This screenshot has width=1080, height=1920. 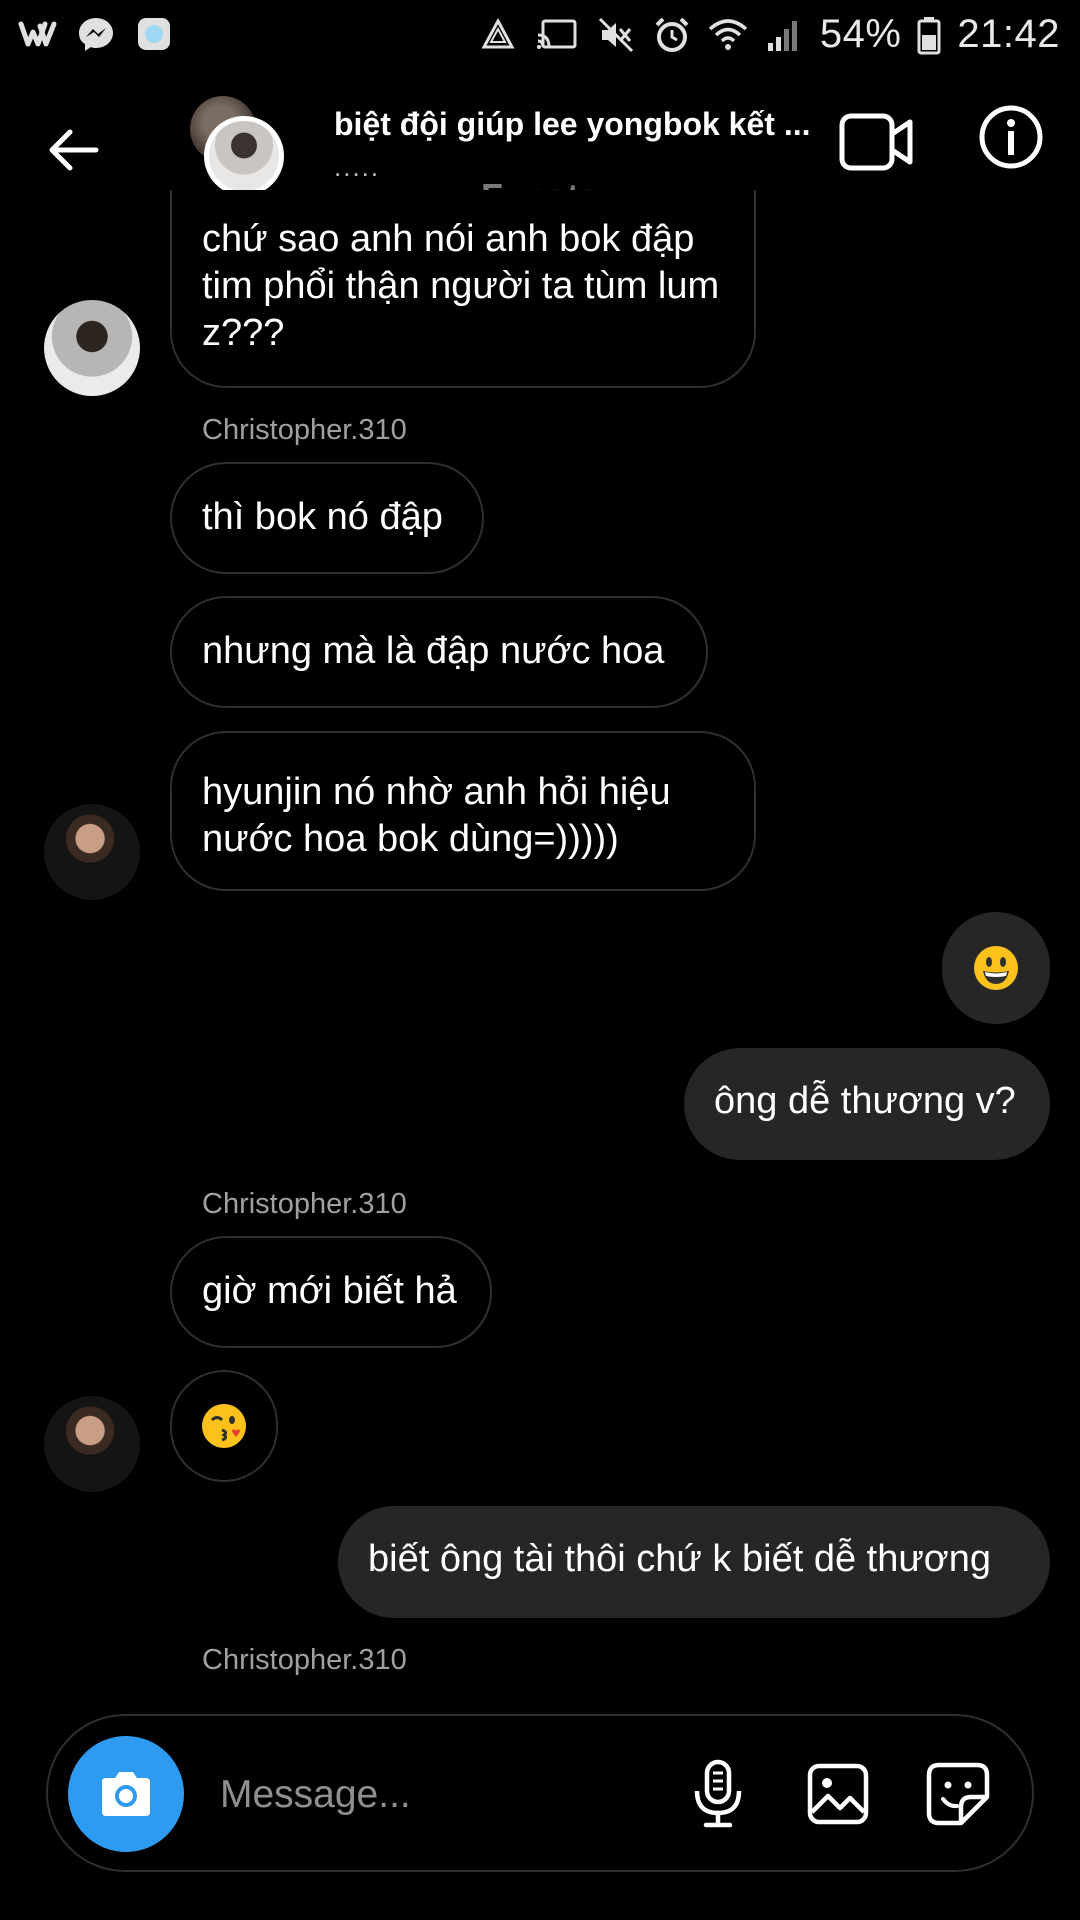 I want to click on wifi-icon, so click(x=727, y=34).